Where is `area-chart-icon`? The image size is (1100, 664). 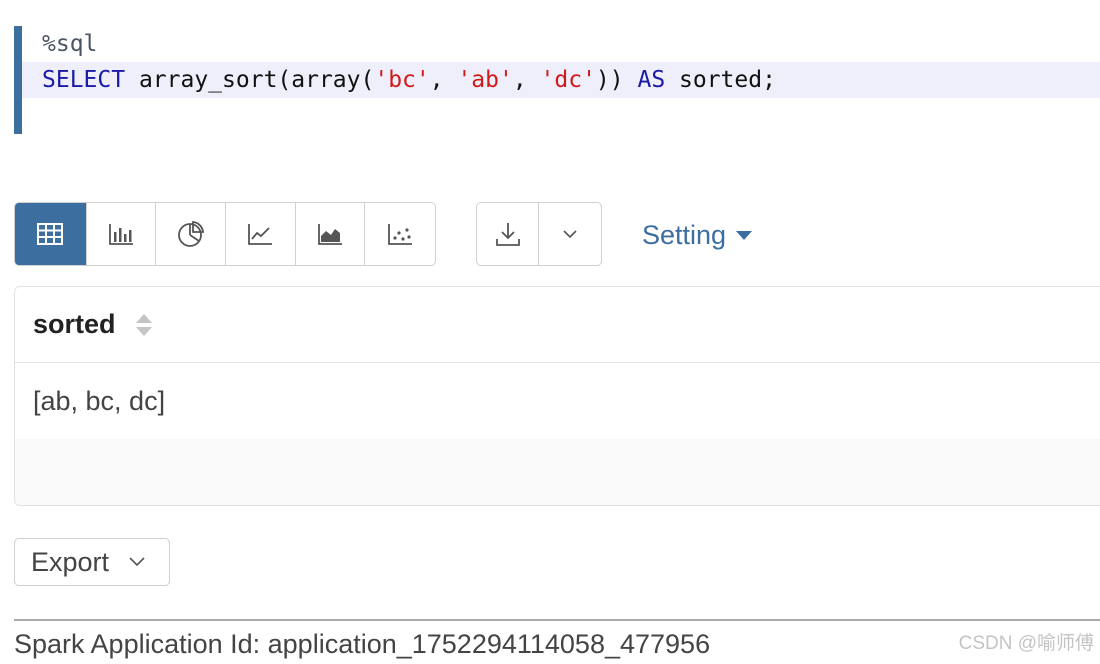
area-chart-icon is located at coordinates (330, 234).